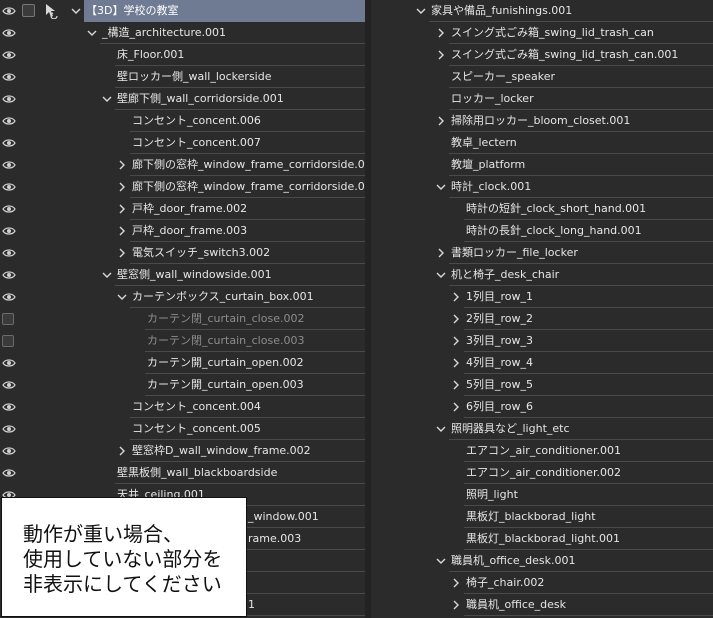  What do you see at coordinates (542, 473) in the screenshot?
I see `layer-row: エアコン_air_conditioner.002` at bounding box center [542, 473].